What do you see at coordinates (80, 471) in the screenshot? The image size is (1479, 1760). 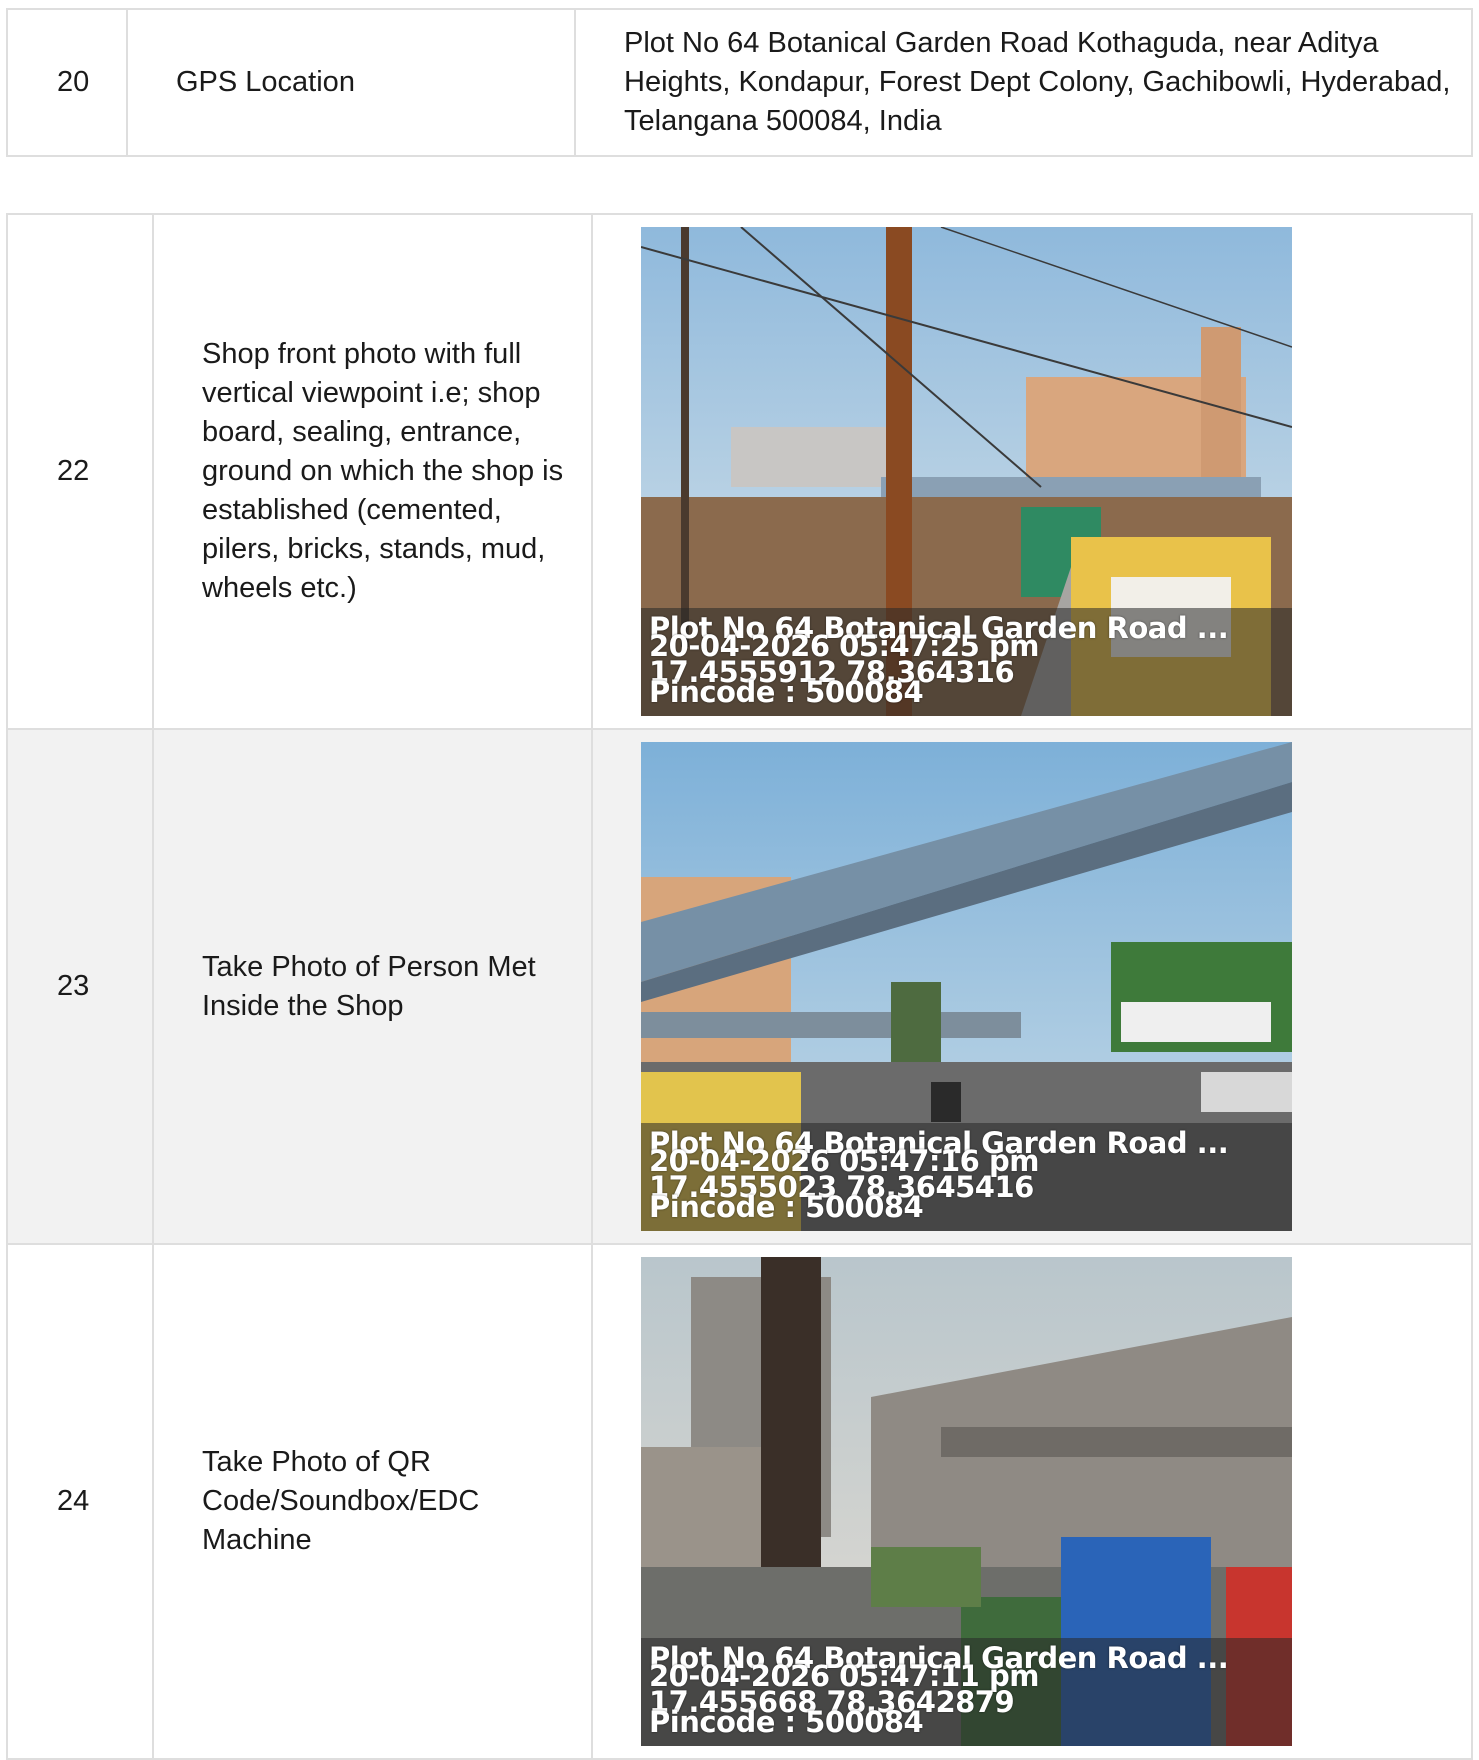 I see `row-number: 22` at bounding box center [80, 471].